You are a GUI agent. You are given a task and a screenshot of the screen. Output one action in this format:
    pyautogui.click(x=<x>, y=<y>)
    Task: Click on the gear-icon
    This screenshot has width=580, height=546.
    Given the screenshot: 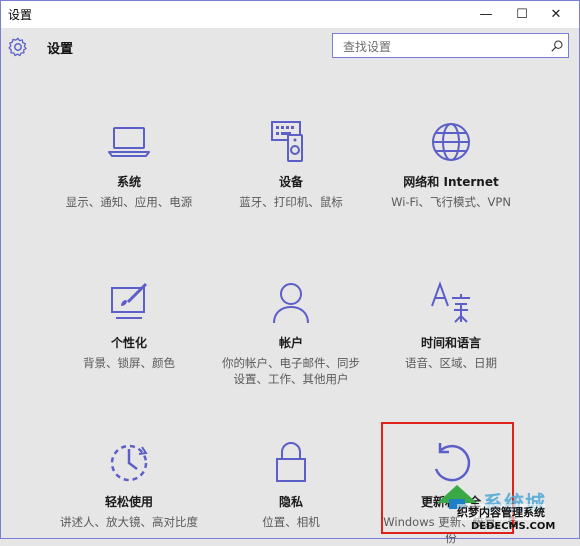 What is the action you would take?
    pyautogui.click(x=17, y=47)
    